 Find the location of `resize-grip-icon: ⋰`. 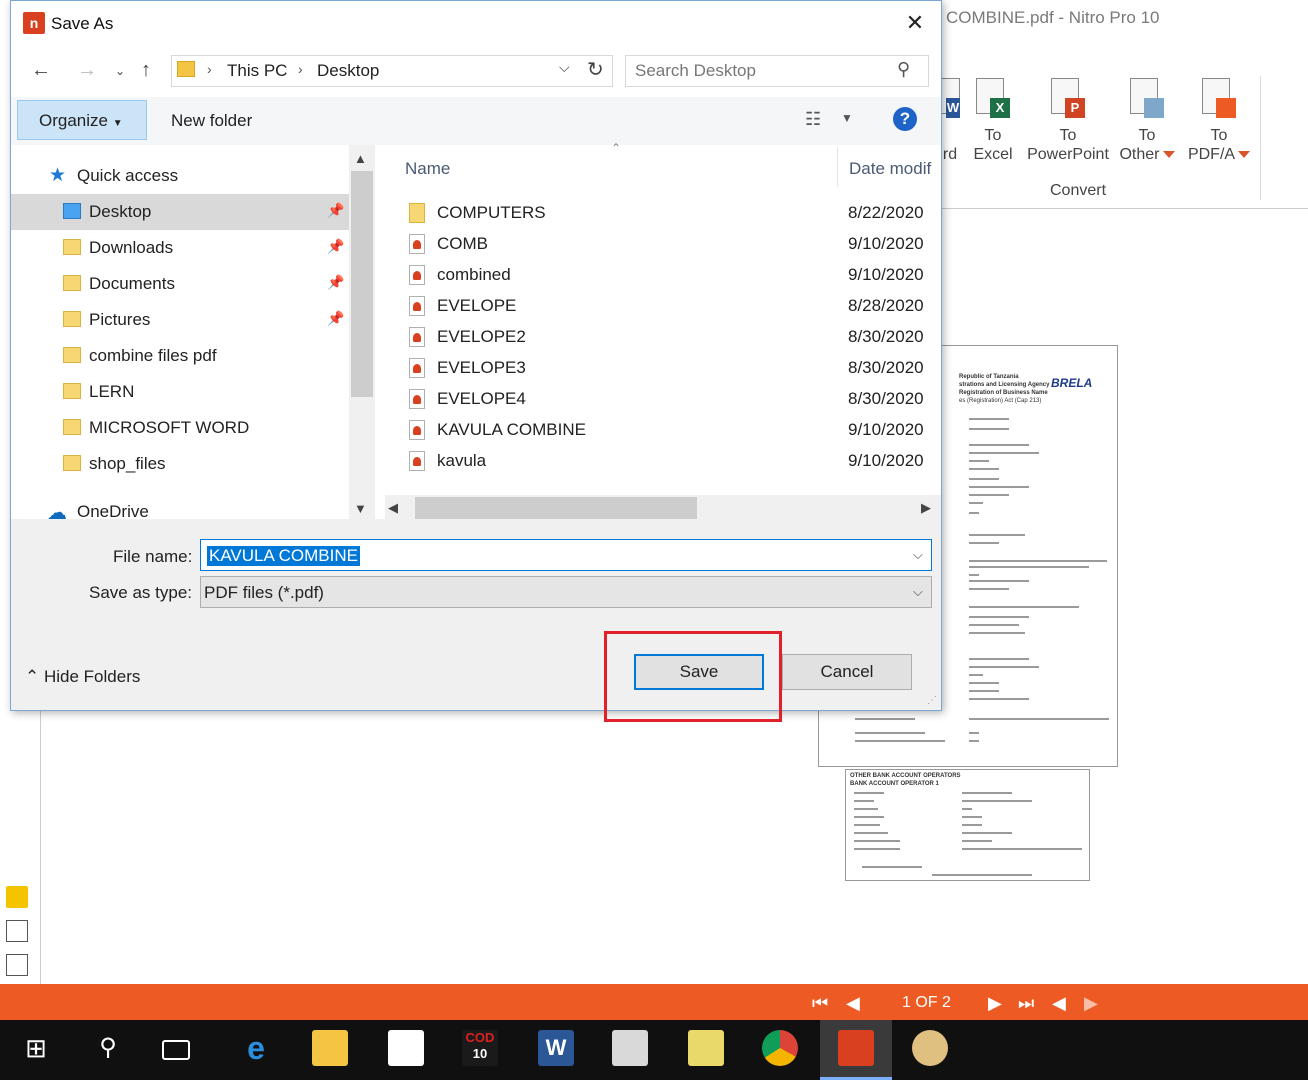

resize-grip-icon: ⋰ is located at coordinates (932, 700).